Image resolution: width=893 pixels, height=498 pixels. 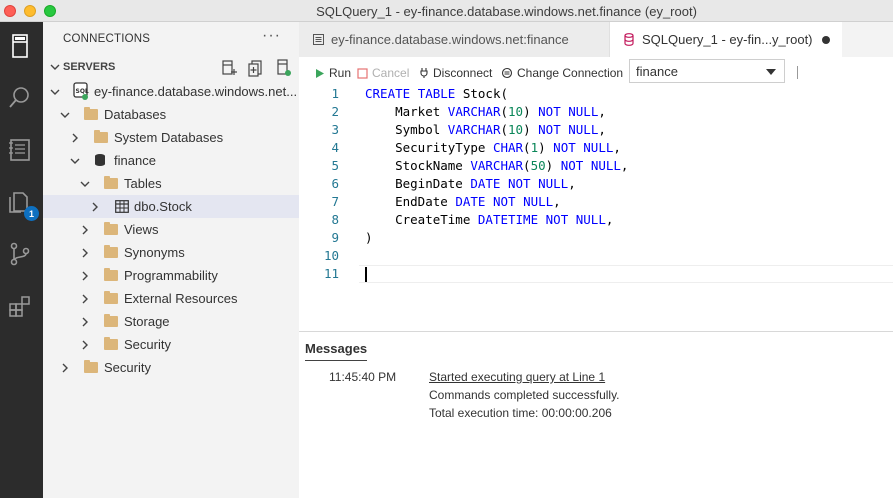 What do you see at coordinates (596, 130) in the screenshot?
I see `code-line: 3 Symbol VARCHAR(10) NOT NULL,` at bounding box center [596, 130].